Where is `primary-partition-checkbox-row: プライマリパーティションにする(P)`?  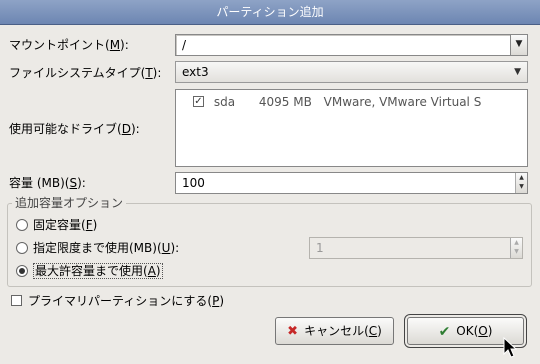 primary-partition-checkbox-row: プライマリパーティションにする(P) is located at coordinates (117, 301).